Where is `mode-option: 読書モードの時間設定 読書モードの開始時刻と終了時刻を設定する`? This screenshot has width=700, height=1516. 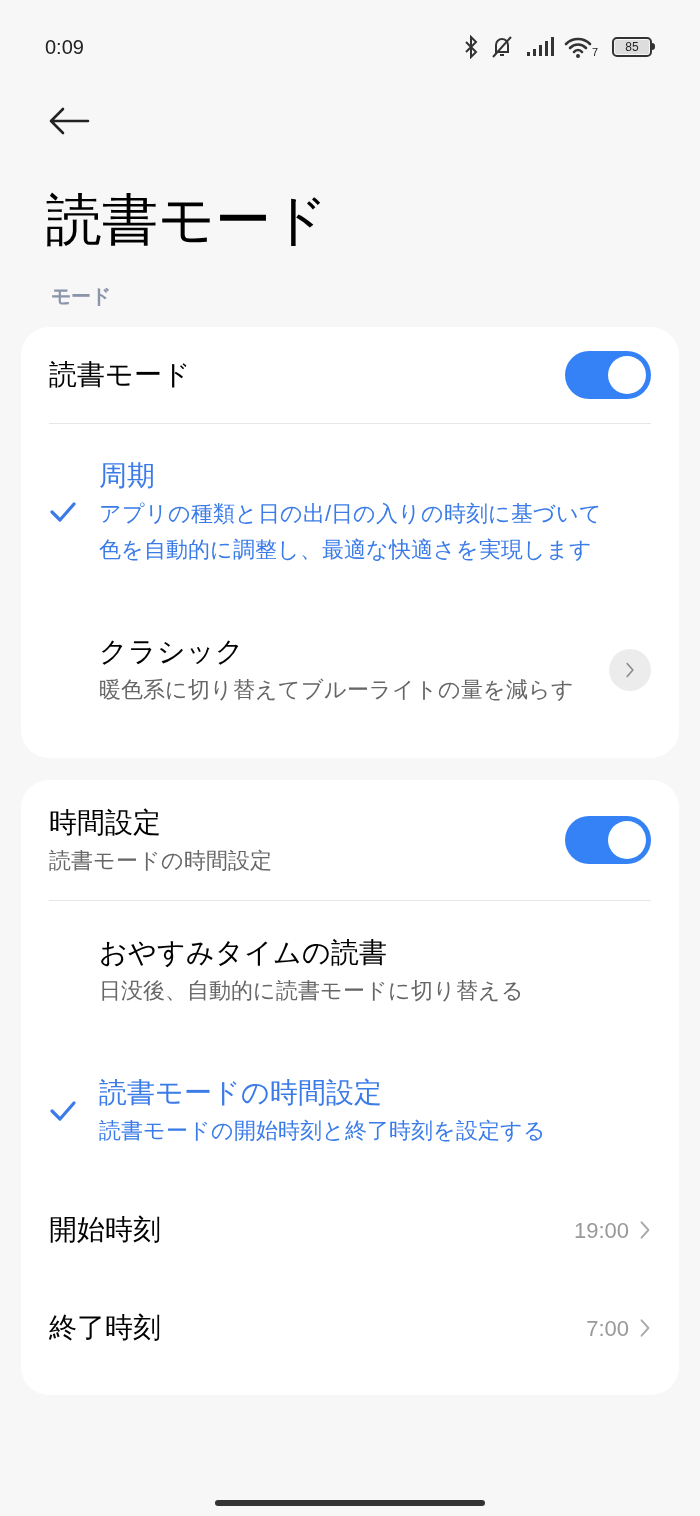 mode-option: 読書モードの時間設定 読書モードの開始時刻と終了時刻を設定する is located at coordinates (350, 1111).